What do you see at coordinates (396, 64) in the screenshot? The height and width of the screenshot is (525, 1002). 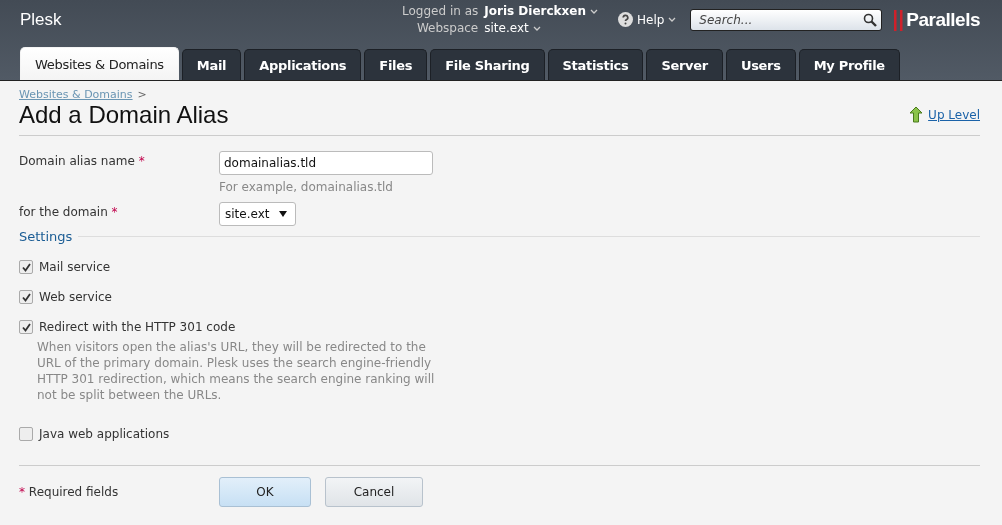 I see `nav-tab: Files` at bounding box center [396, 64].